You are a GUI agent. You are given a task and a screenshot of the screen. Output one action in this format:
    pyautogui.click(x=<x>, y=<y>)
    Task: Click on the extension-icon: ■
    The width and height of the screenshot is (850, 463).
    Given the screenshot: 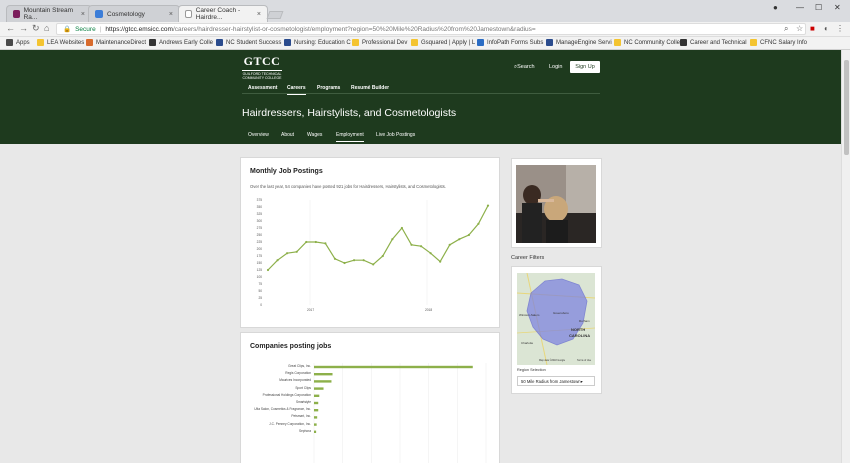 What is the action you would take?
    pyautogui.click(x=812, y=28)
    